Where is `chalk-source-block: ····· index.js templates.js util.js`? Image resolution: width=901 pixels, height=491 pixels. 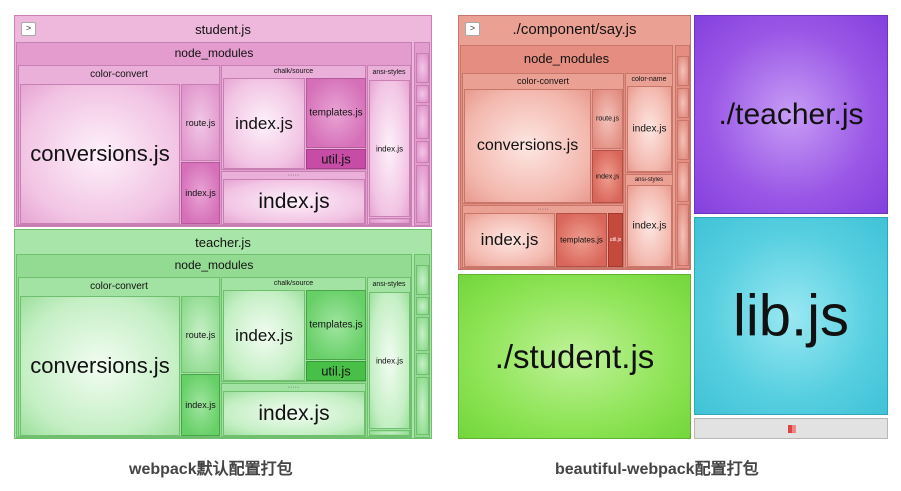
chalk-source-block: ····· index.js templates.js util.js is located at coordinates (543, 236).